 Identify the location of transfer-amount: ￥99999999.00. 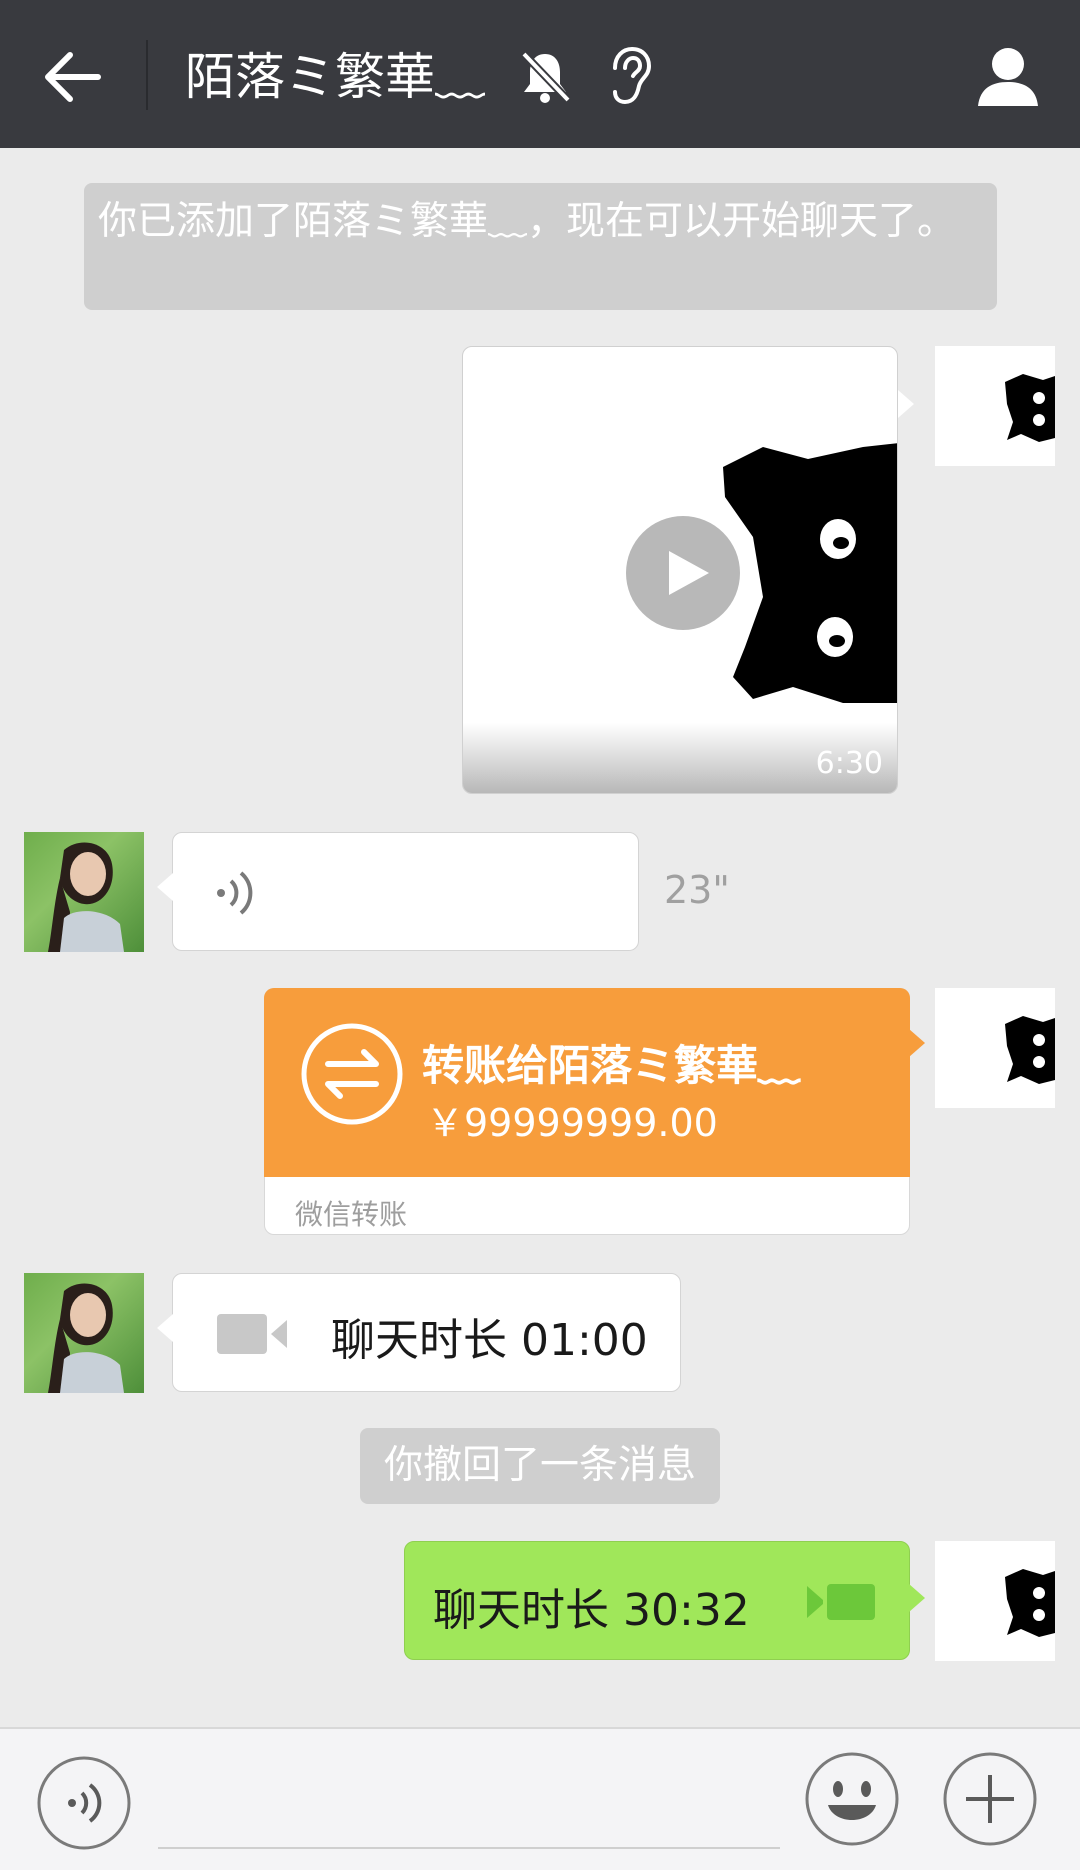
(572, 1123).